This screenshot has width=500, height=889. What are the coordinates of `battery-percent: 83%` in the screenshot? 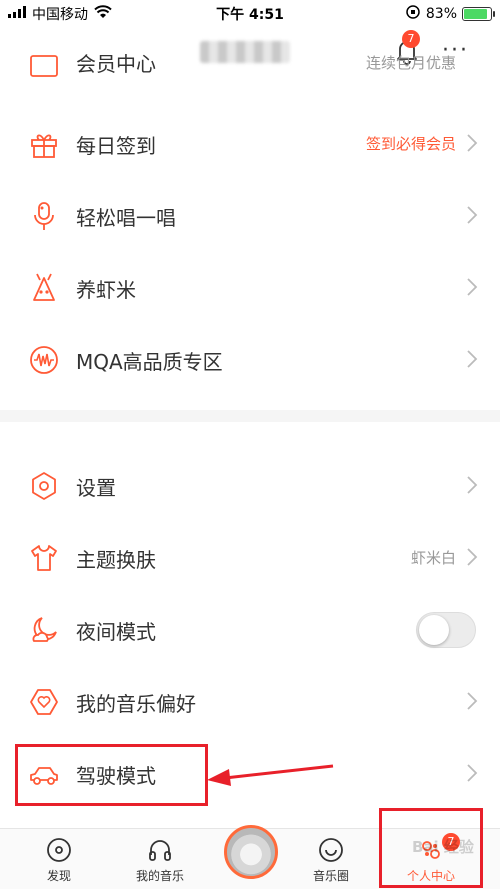 It's located at (441, 14).